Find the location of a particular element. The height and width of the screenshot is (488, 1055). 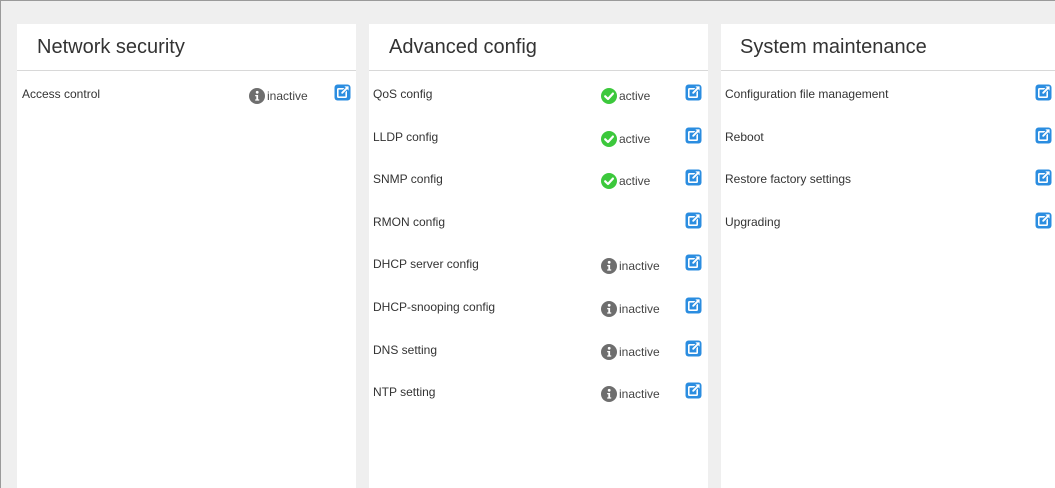

panel-title: System maintenance is located at coordinates (888, 47).